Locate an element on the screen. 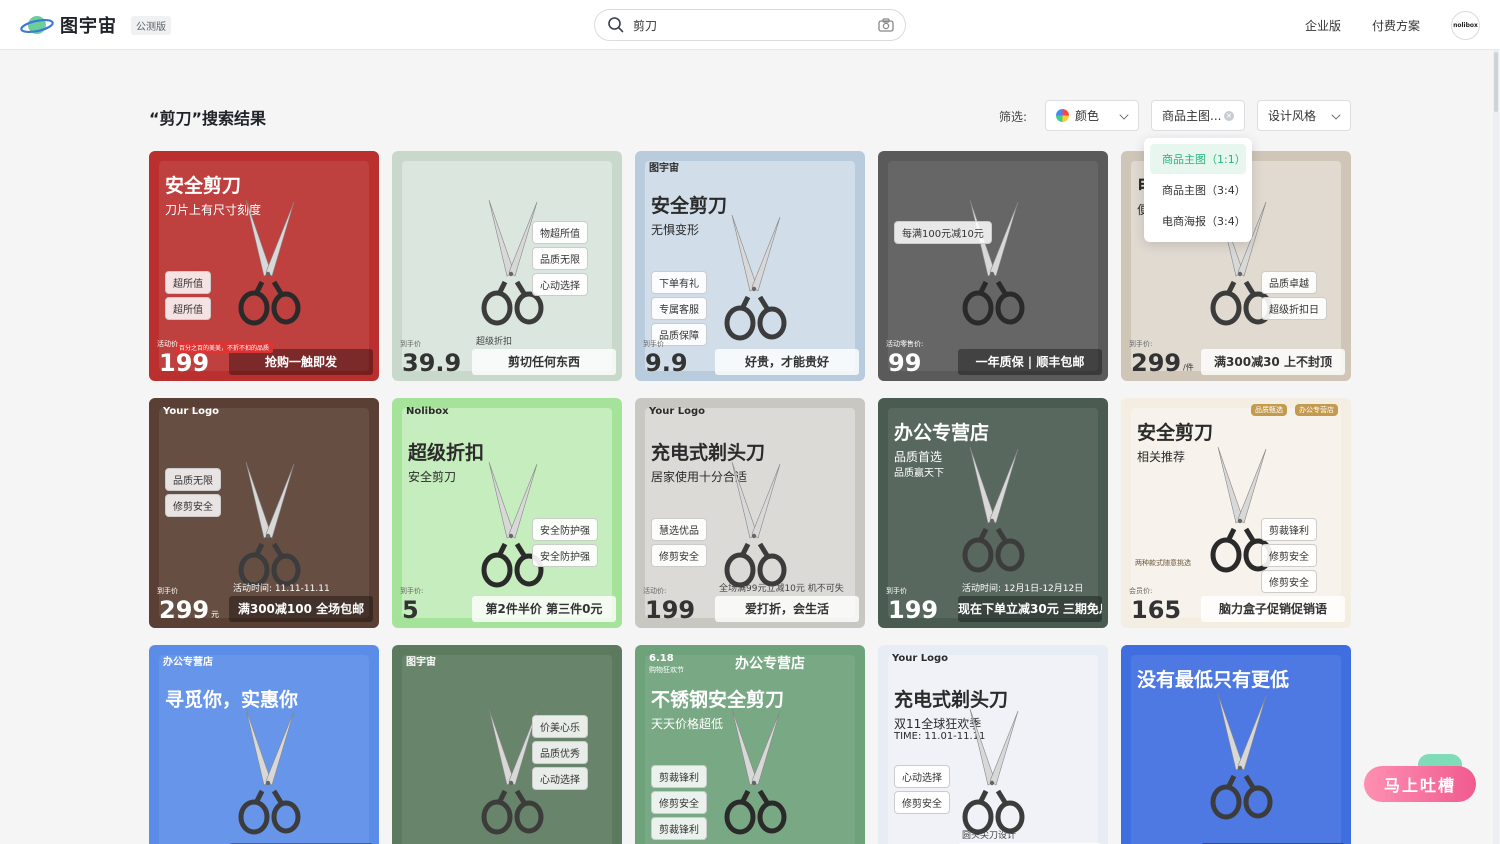  card-brand: 6.18 is located at coordinates (661, 658).